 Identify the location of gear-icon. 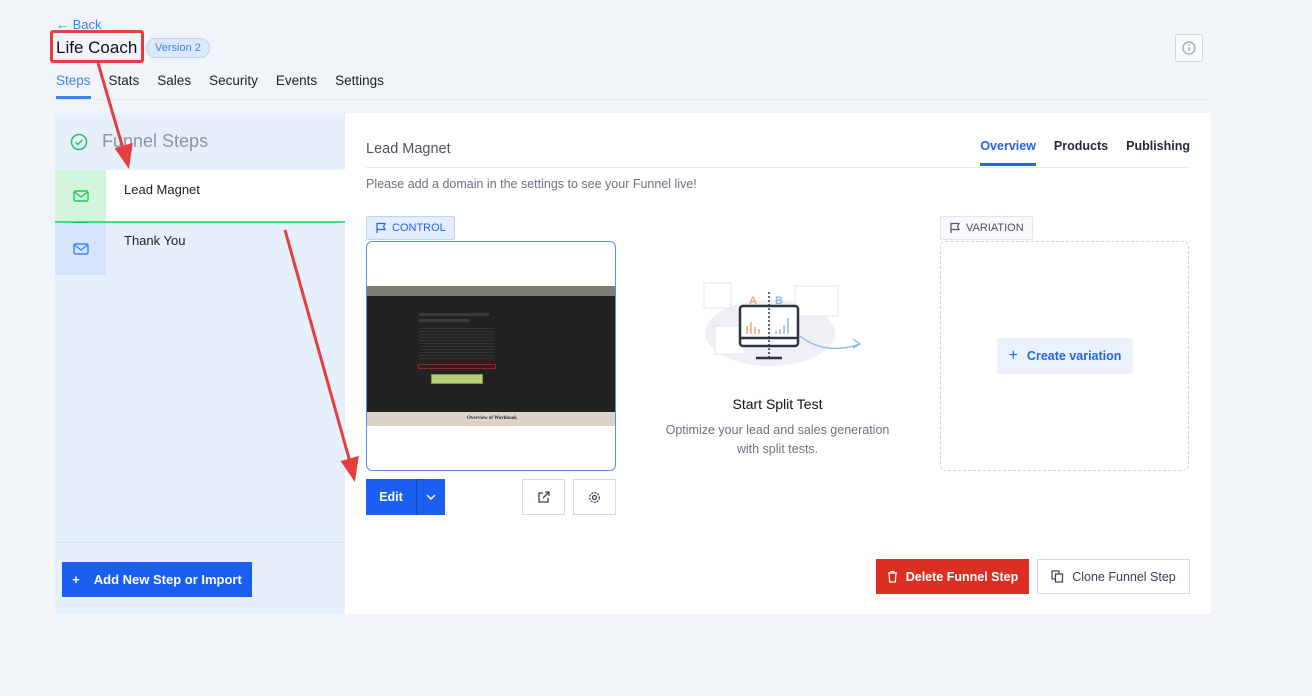
(594, 497).